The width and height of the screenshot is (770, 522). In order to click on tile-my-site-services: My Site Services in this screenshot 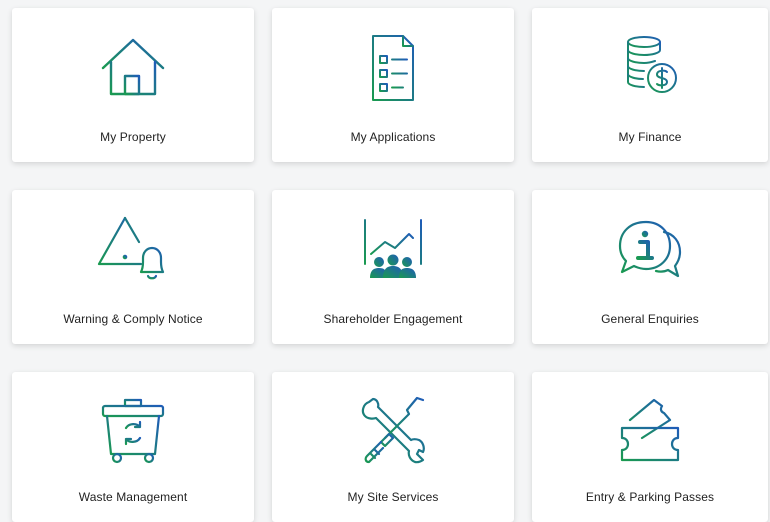, I will do `click(393, 447)`.